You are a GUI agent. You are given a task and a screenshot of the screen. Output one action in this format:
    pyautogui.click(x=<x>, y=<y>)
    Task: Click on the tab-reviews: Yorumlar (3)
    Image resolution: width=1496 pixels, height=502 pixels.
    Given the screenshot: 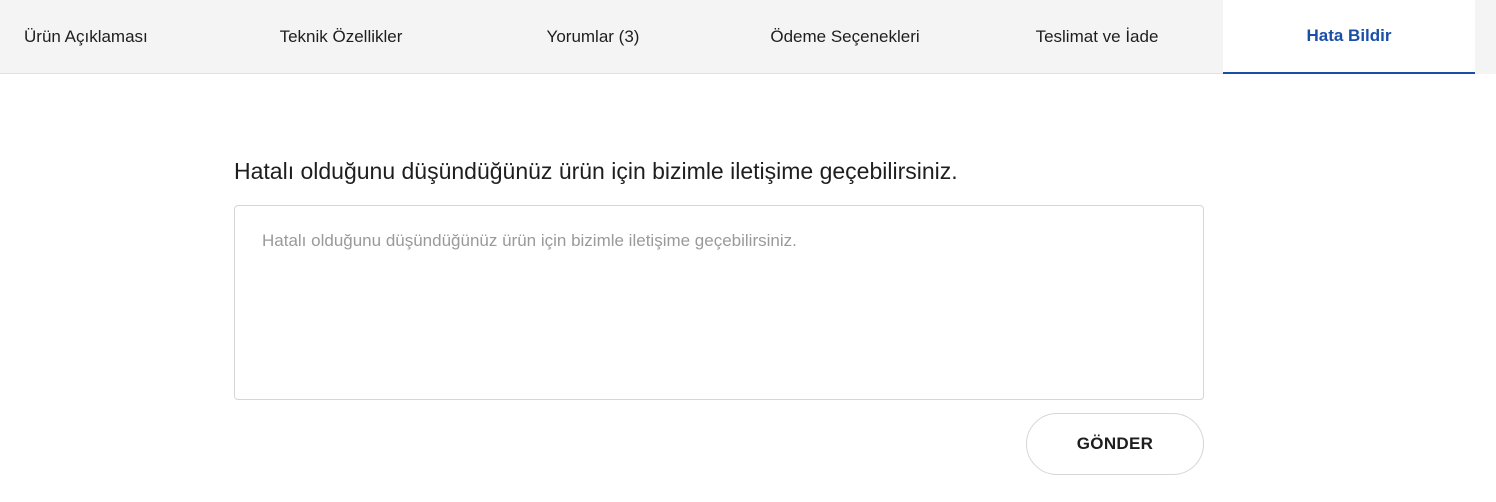 What is the action you would take?
    pyautogui.click(x=593, y=36)
    